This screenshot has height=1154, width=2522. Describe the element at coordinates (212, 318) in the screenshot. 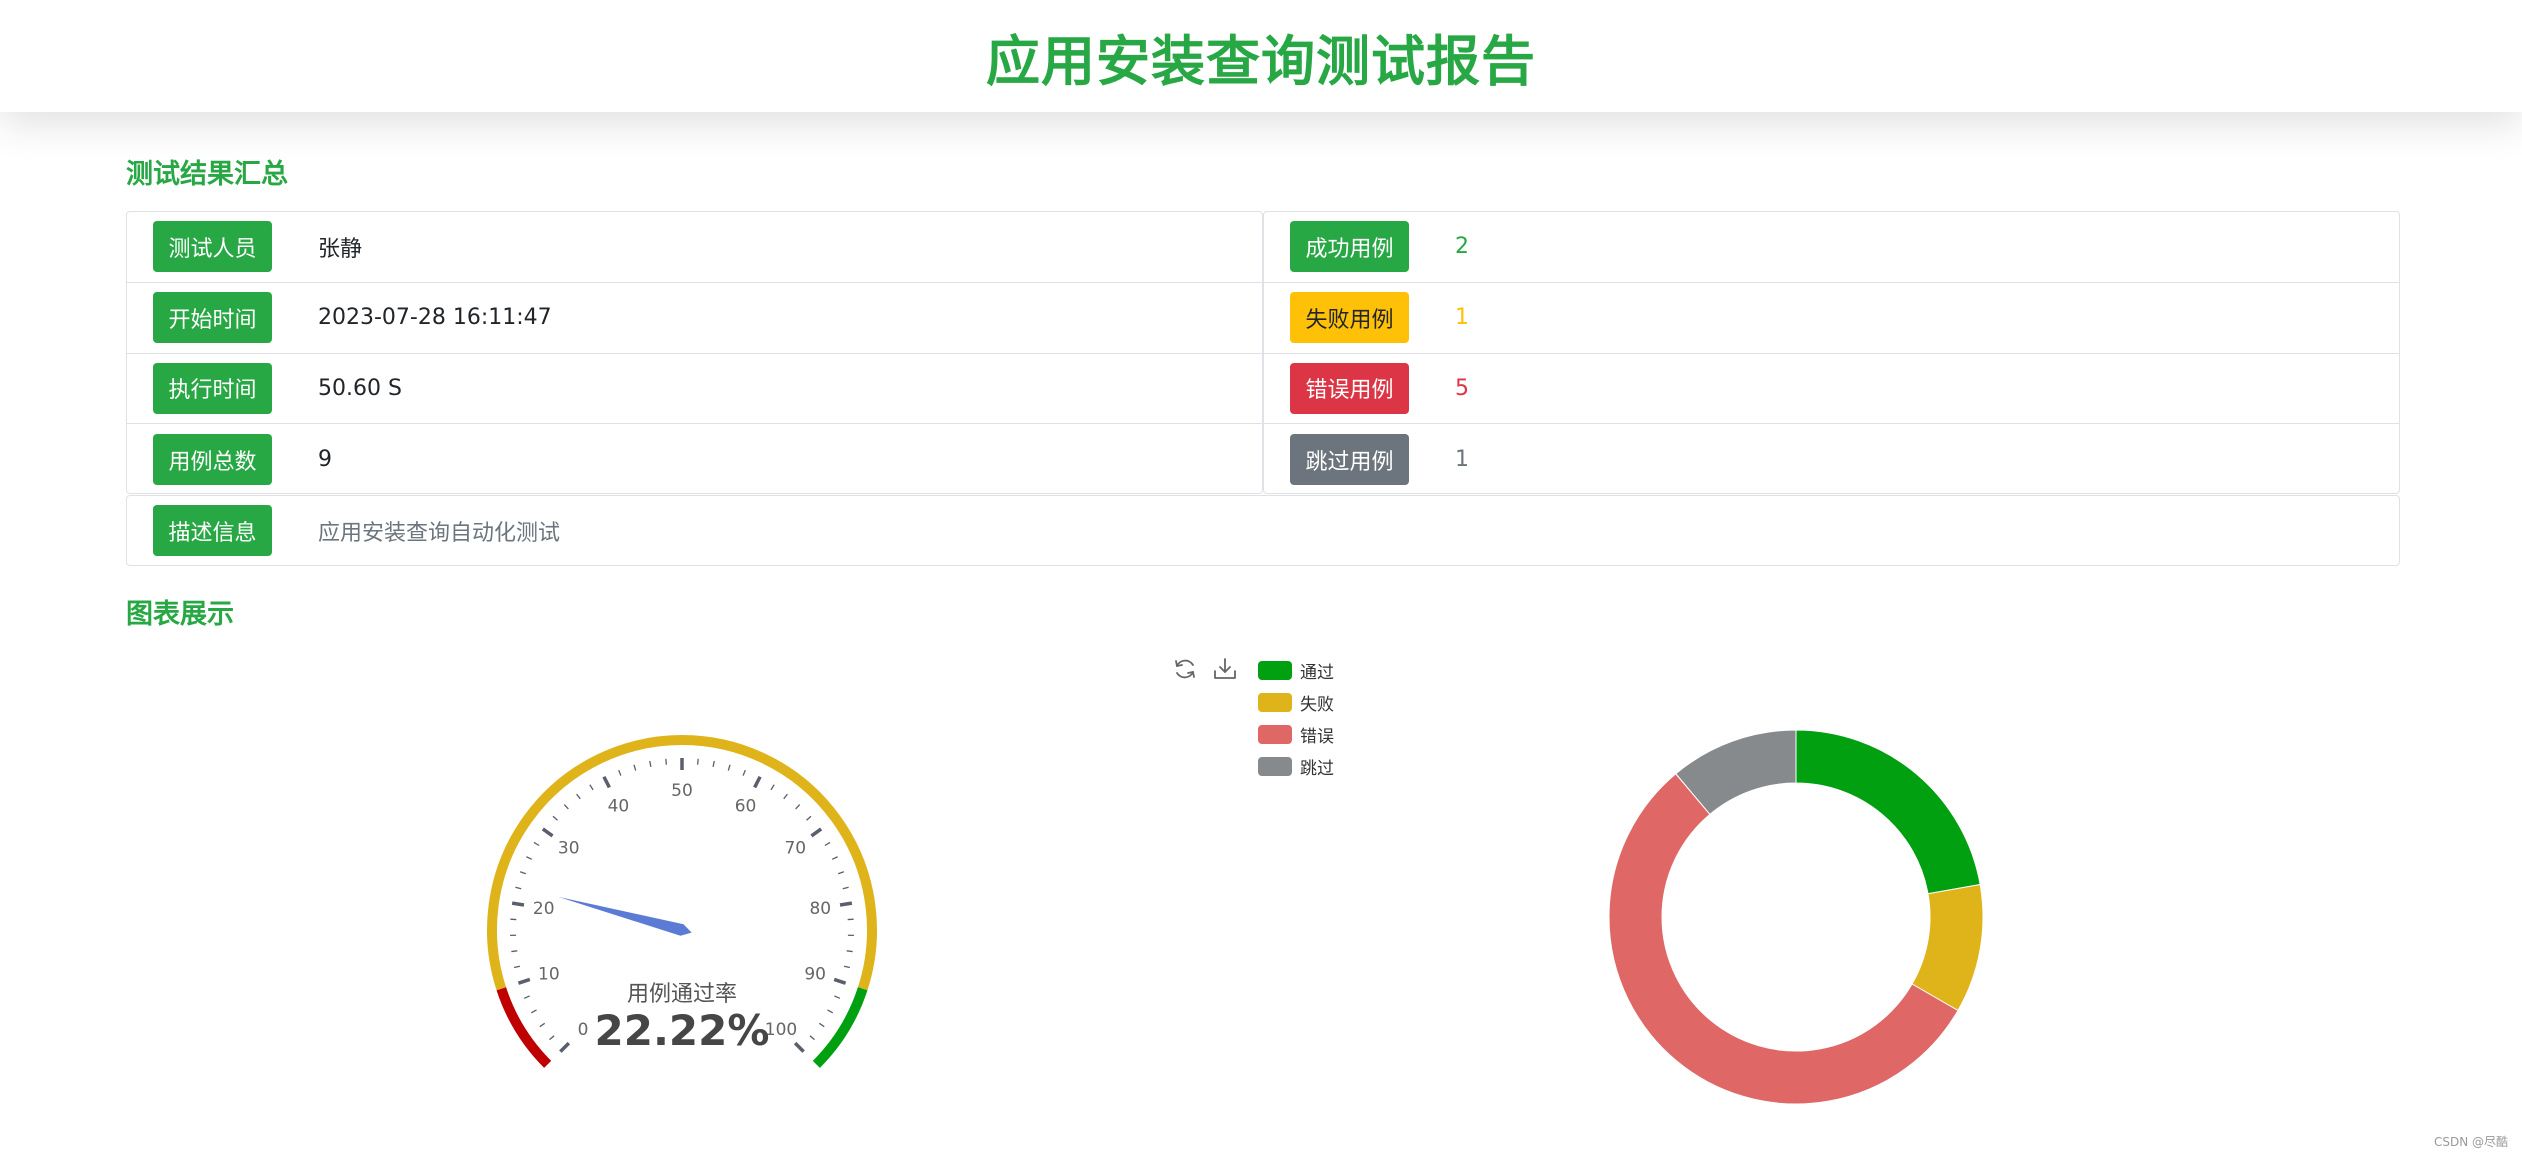

I see `start-time-badge: 开始时间` at that location.